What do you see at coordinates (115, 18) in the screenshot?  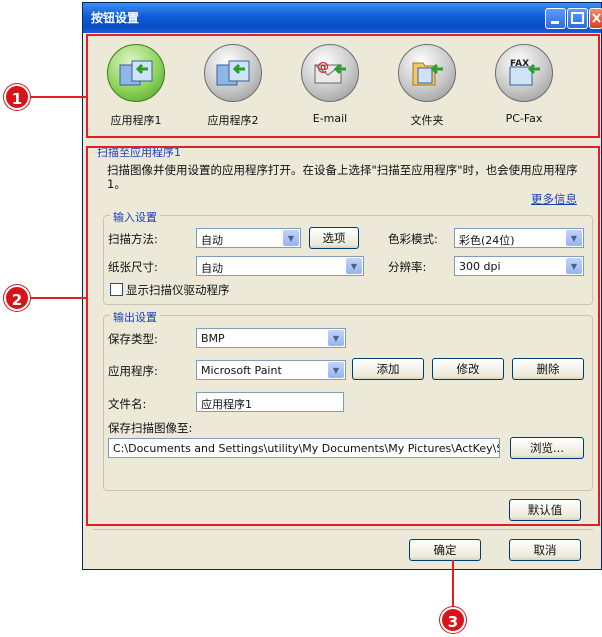 I see `window-title: 按钮设置` at bounding box center [115, 18].